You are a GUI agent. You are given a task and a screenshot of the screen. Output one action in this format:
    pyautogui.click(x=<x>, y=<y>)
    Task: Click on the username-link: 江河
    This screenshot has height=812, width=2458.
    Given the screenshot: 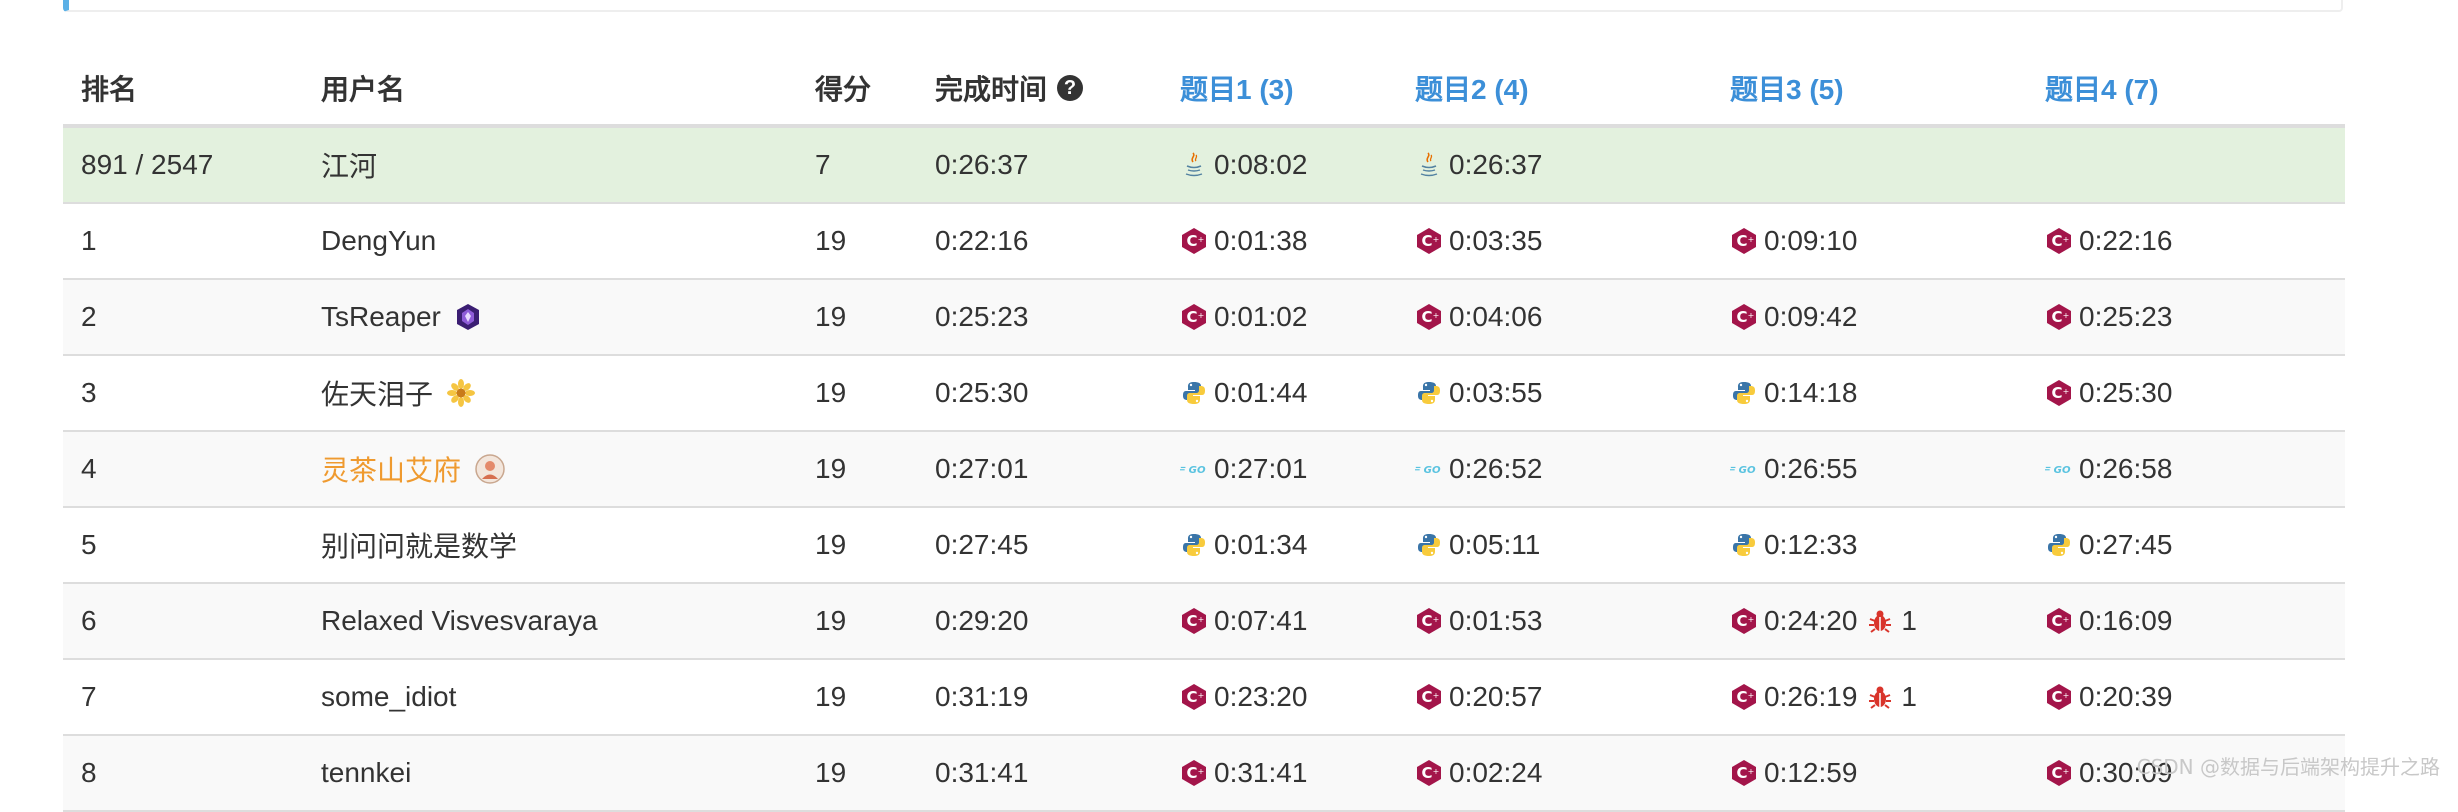 What is the action you would take?
    pyautogui.click(x=349, y=165)
    